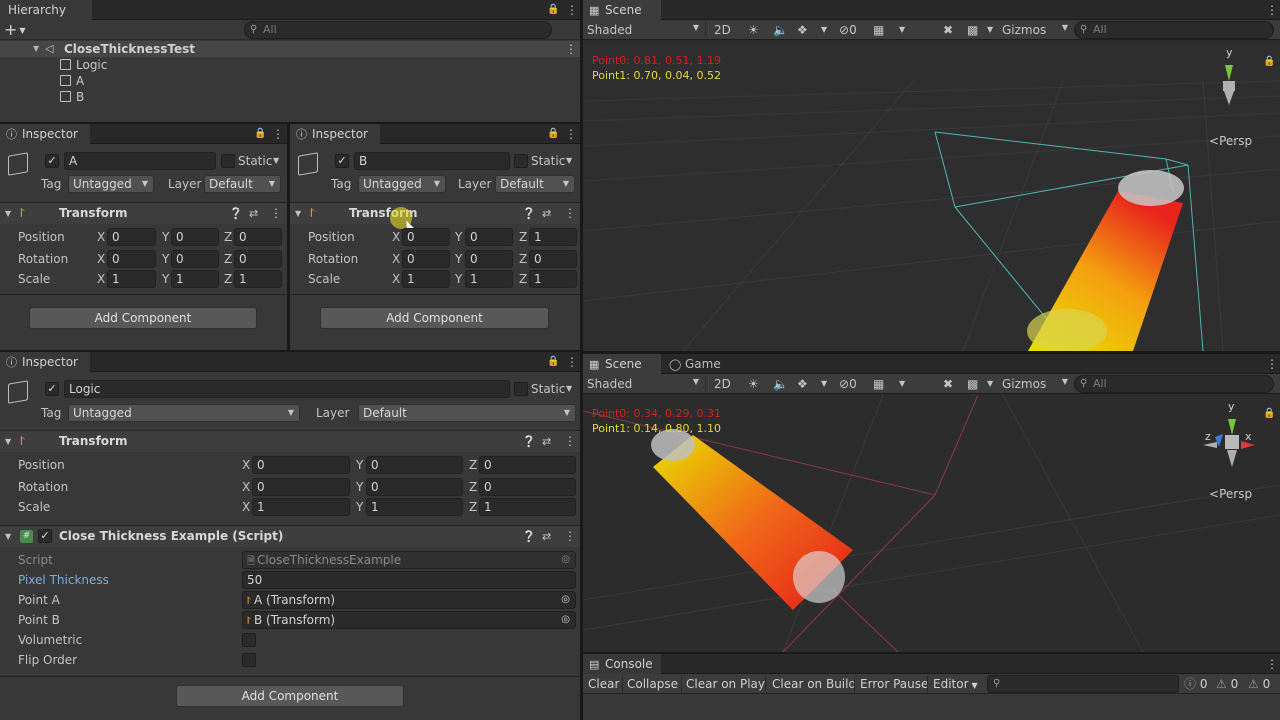  I want to click on warning-count-toggle: ⚠ 0, so click(1227, 684).